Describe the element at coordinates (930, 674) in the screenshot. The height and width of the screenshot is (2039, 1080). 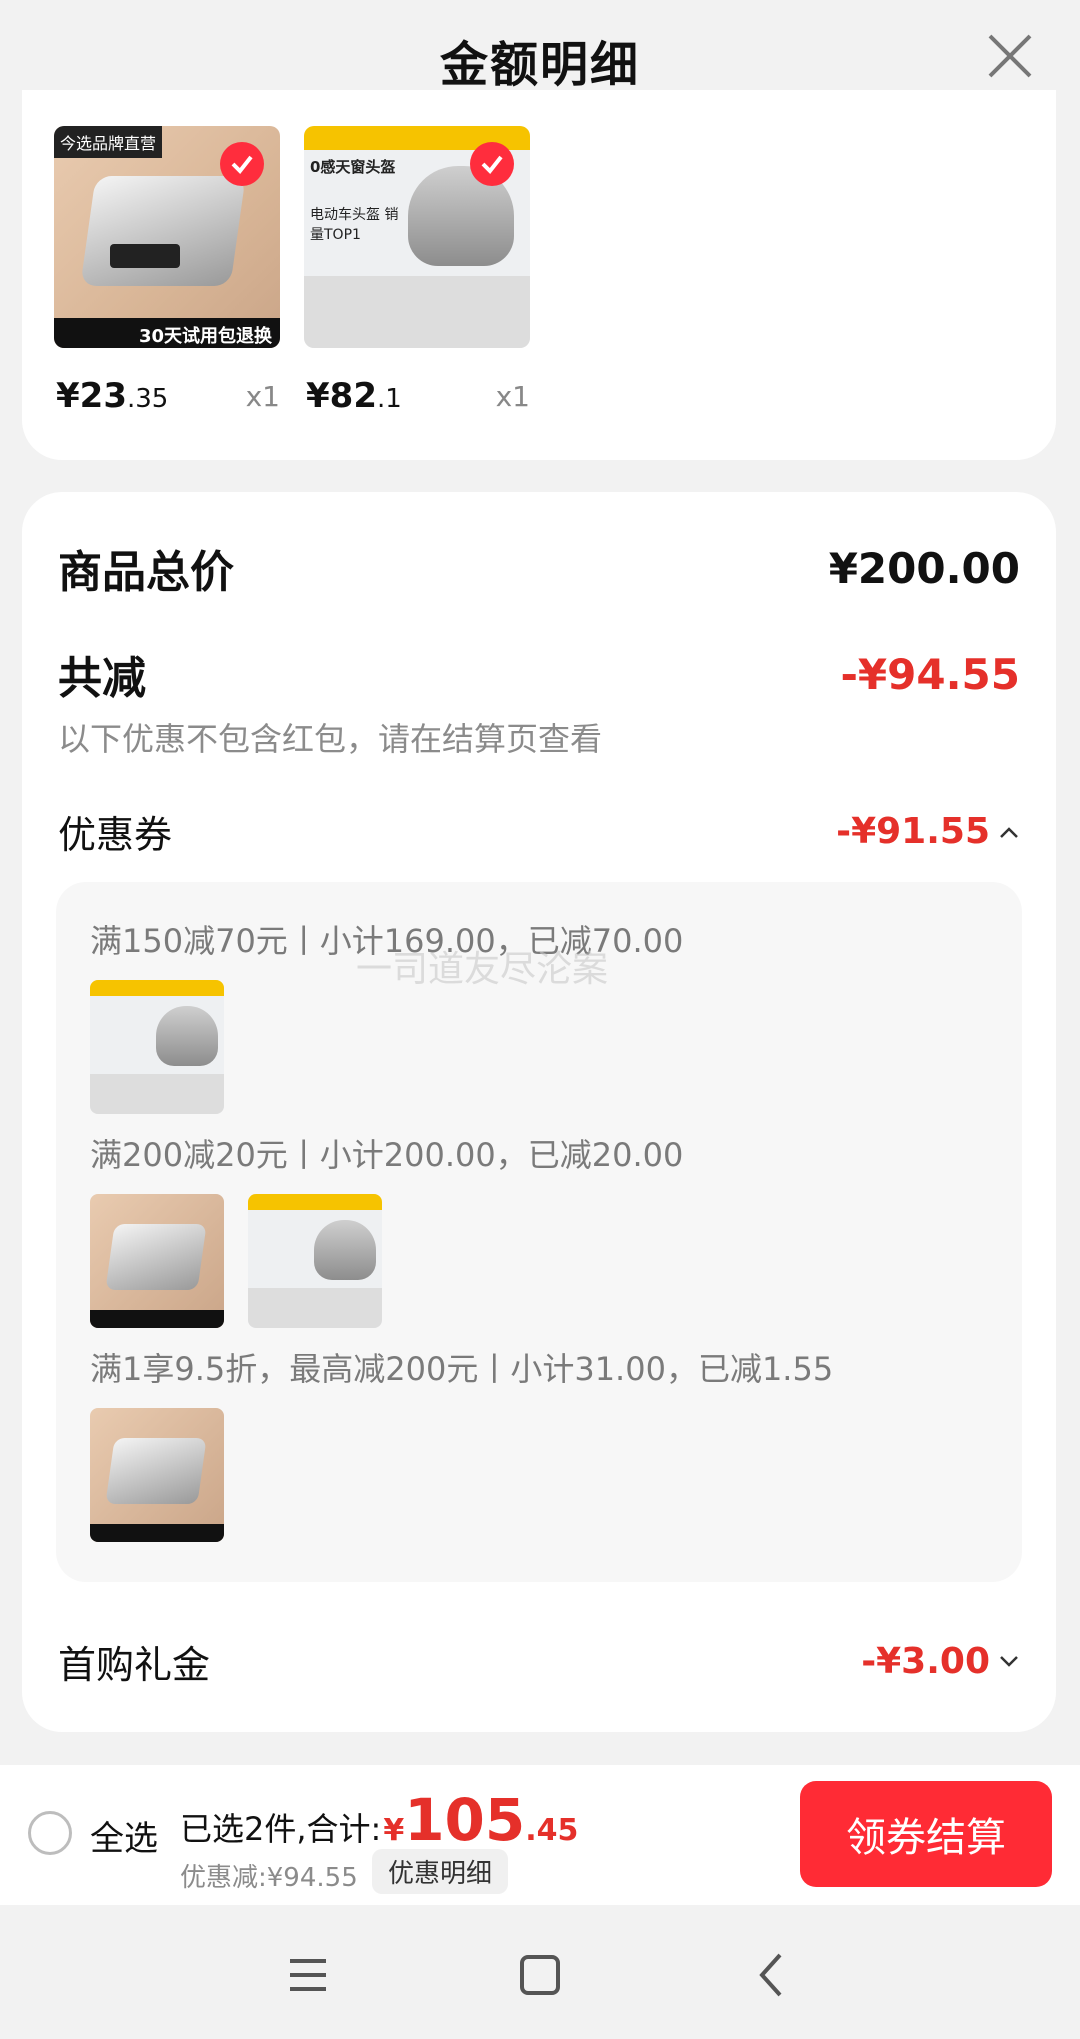
I see `reduce-value: -¥94.55` at that location.